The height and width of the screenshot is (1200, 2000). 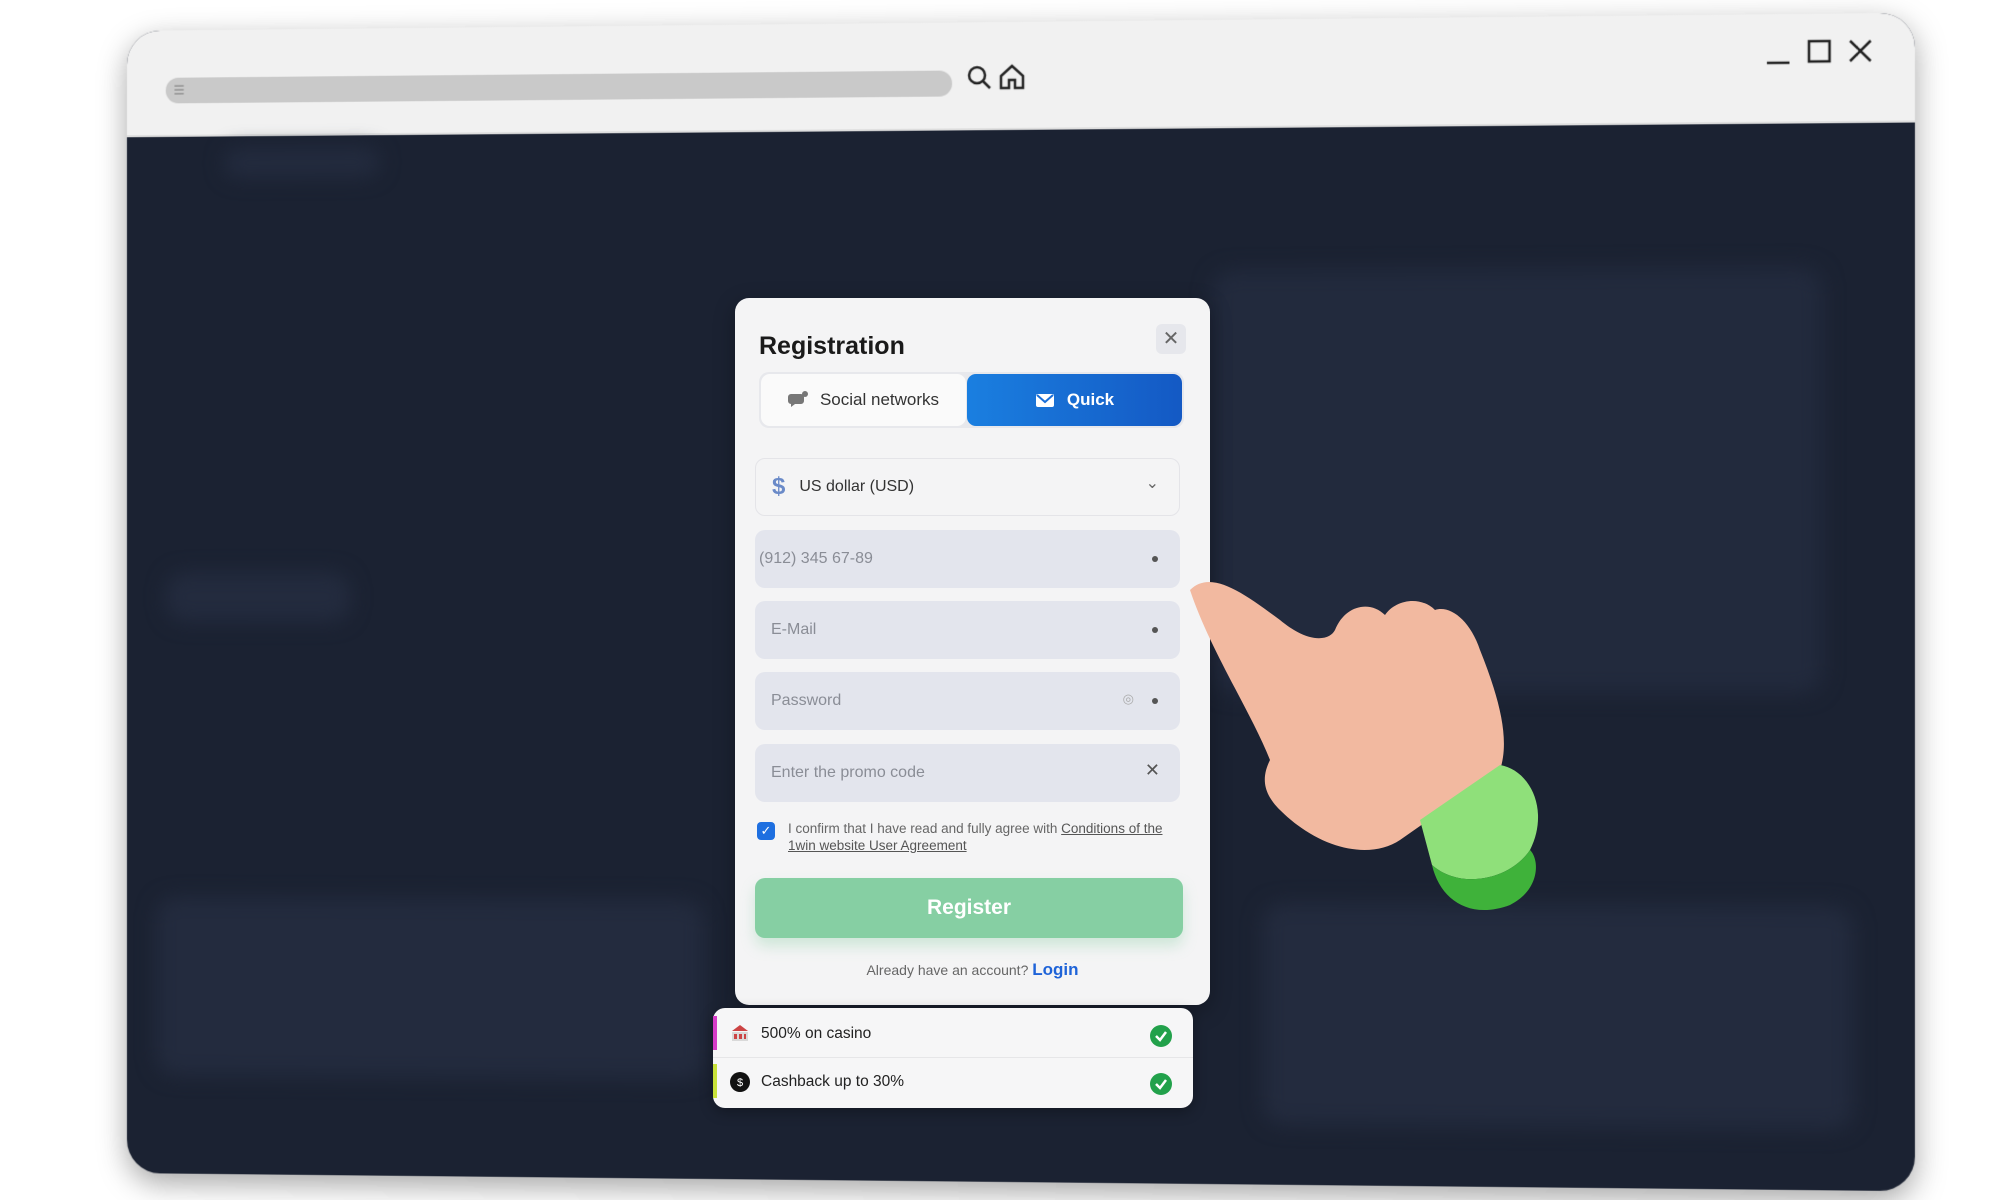 I want to click on blurred-cards-right, so click(x=1558, y=1016).